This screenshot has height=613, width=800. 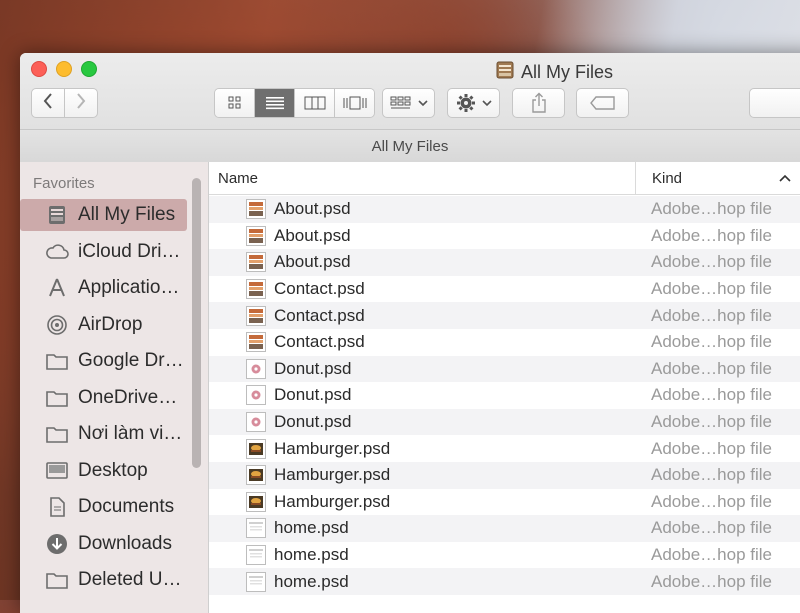 What do you see at coordinates (125, 543) in the screenshot?
I see `sidebar-item-label: Downloads` at bounding box center [125, 543].